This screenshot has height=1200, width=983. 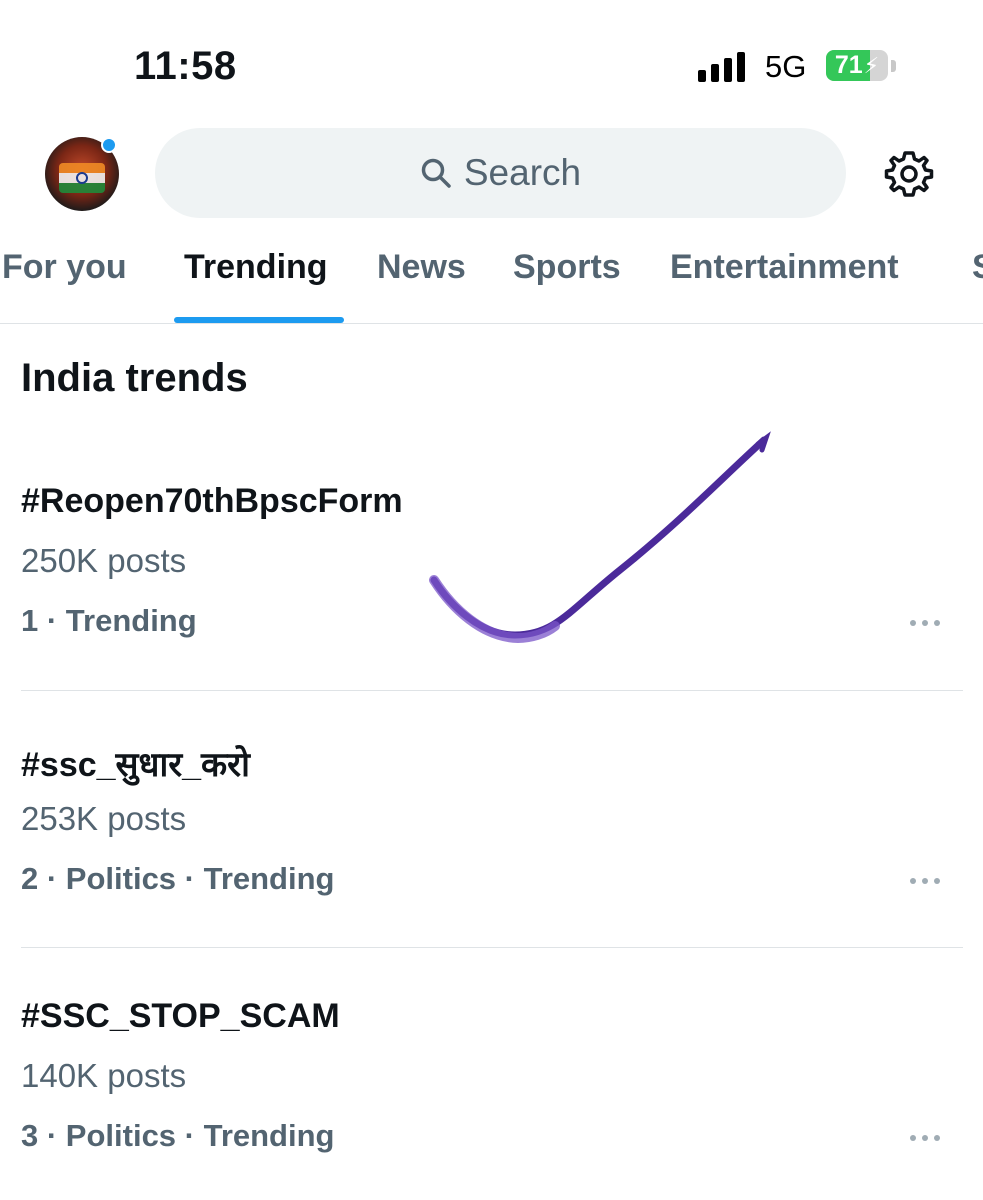 I want to click on trend-meta: 1 · Trending, so click(x=109, y=620).